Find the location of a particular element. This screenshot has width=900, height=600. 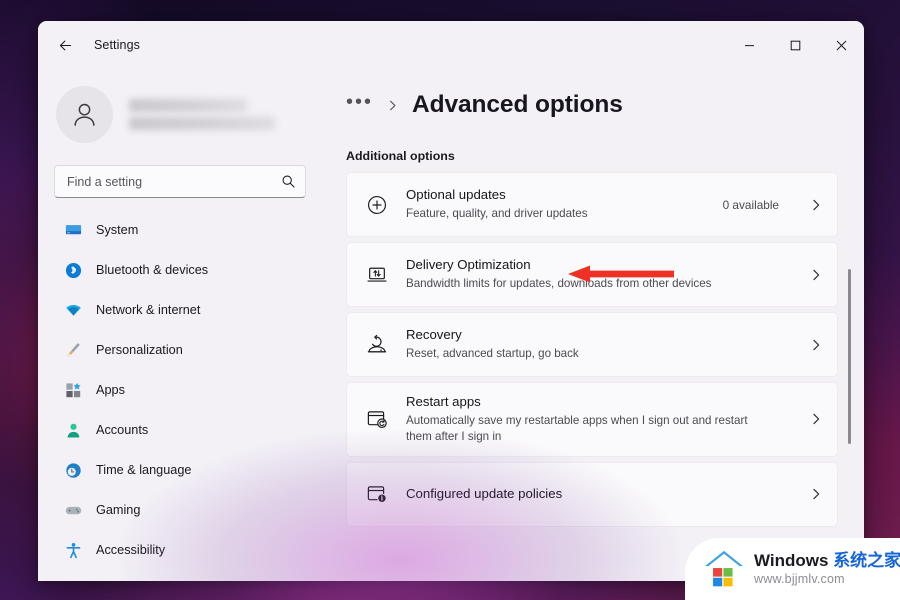

card-configured-update-policies: Configured update policies is located at coordinates (592, 494).